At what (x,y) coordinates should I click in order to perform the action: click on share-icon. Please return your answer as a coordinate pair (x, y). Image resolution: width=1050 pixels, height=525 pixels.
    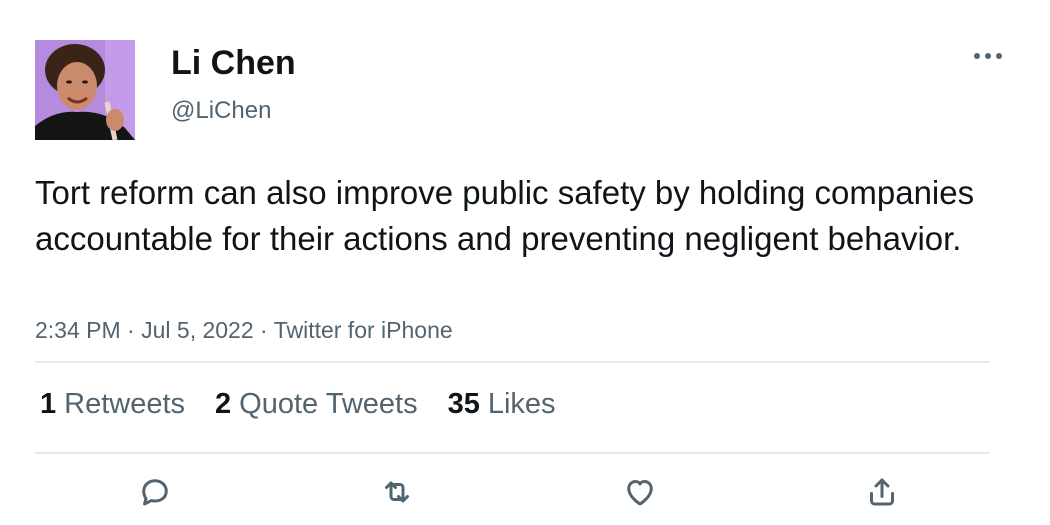
    Looking at the image, I should click on (882, 492).